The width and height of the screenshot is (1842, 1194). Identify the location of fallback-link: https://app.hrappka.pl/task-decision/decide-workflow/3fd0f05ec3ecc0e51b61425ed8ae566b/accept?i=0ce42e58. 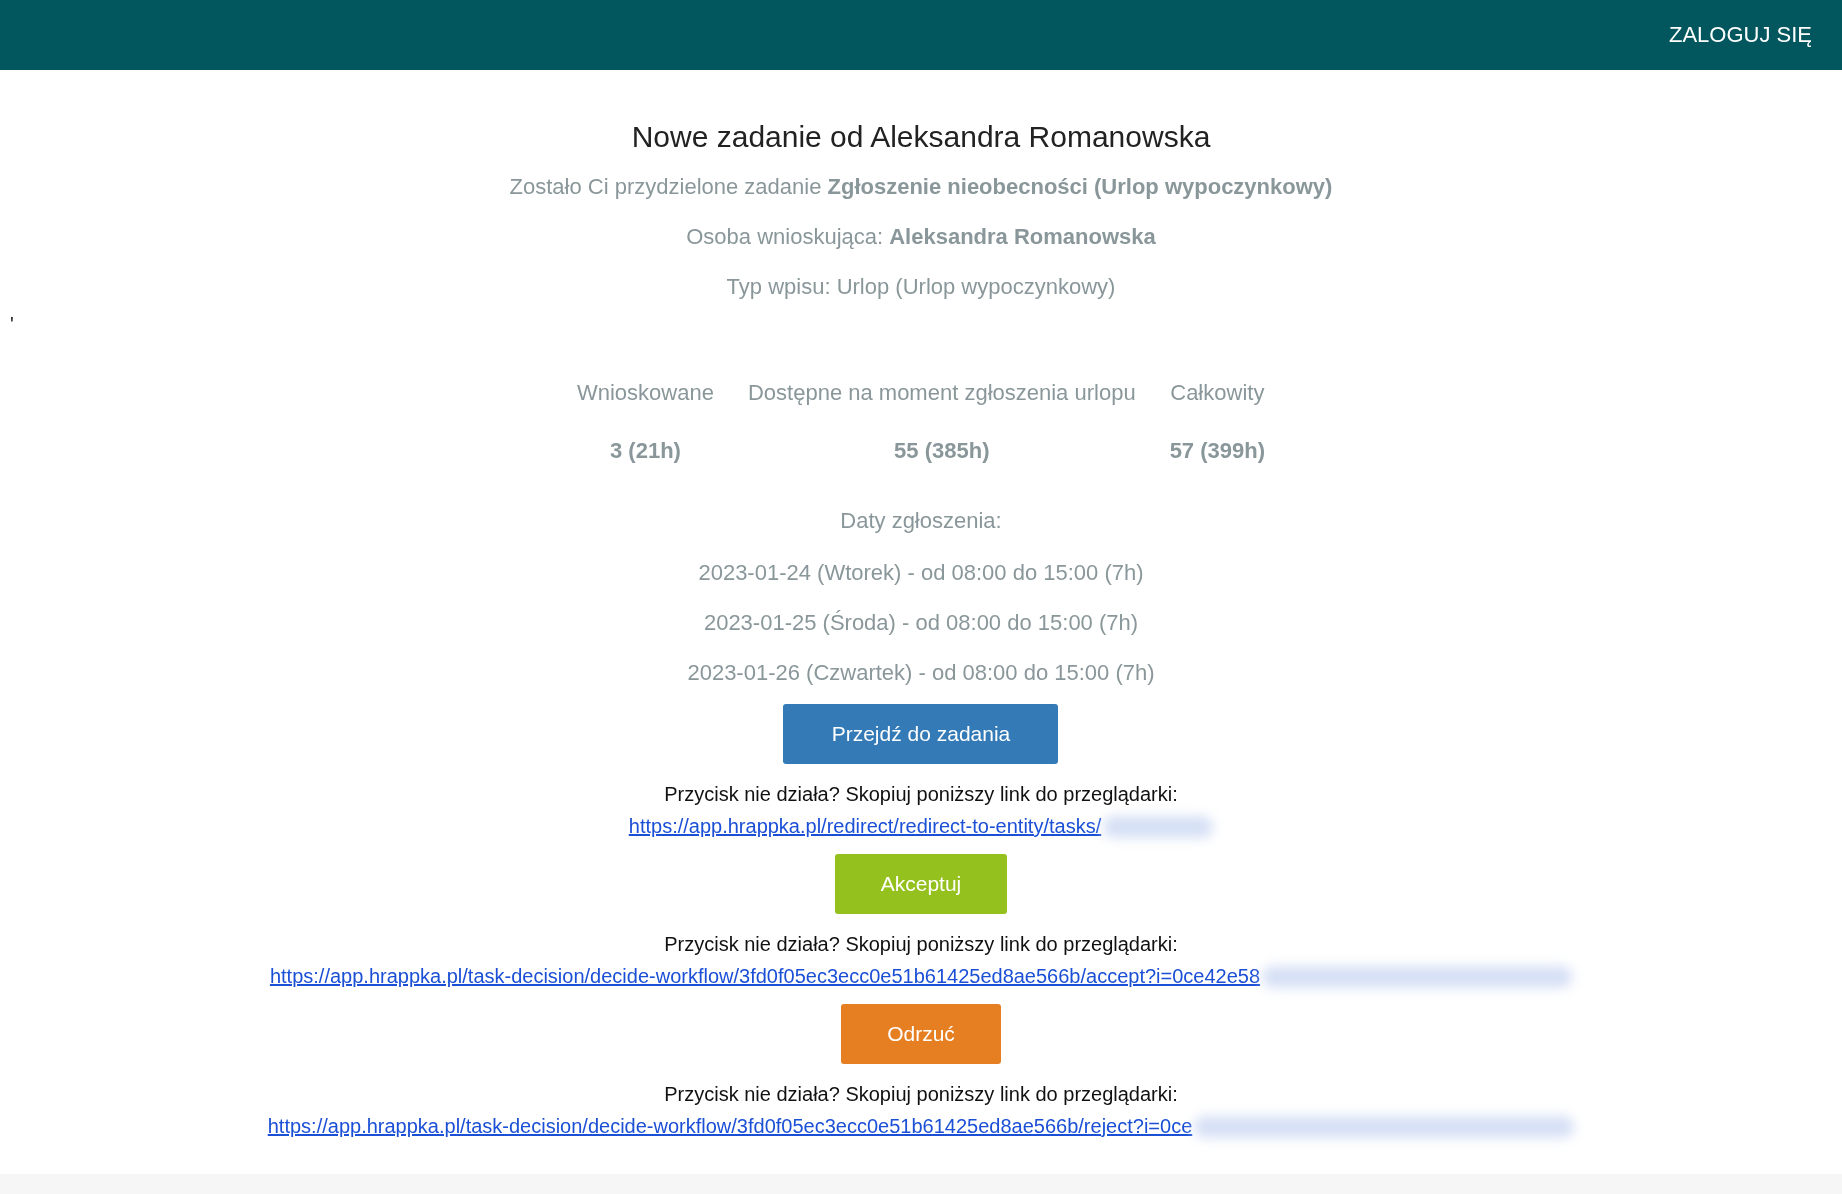
(765, 976).